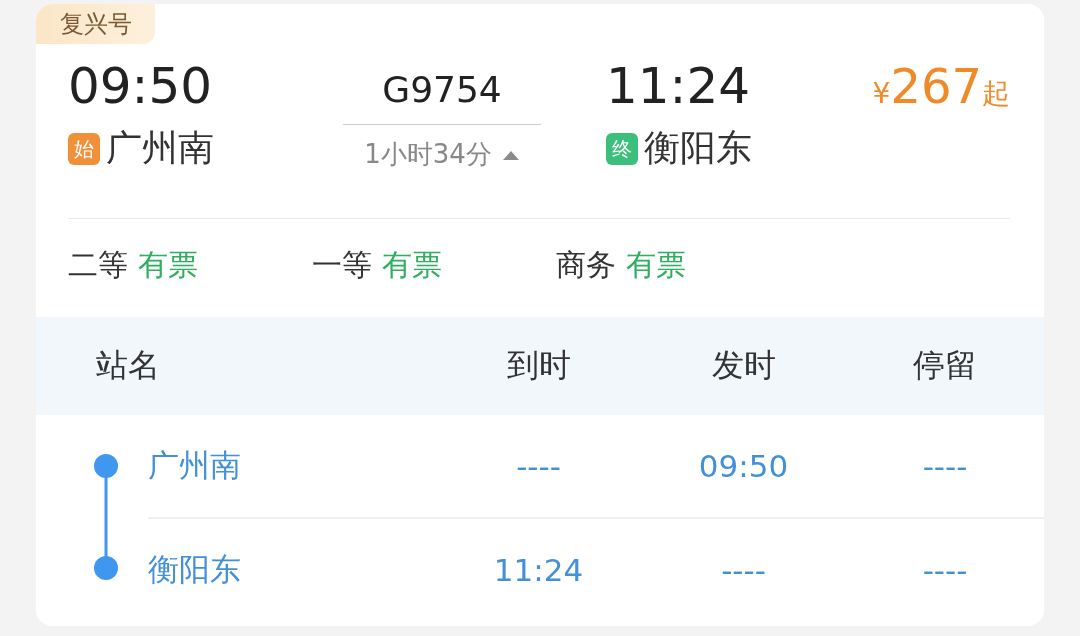  I want to click on column-header: 发时, so click(743, 365).